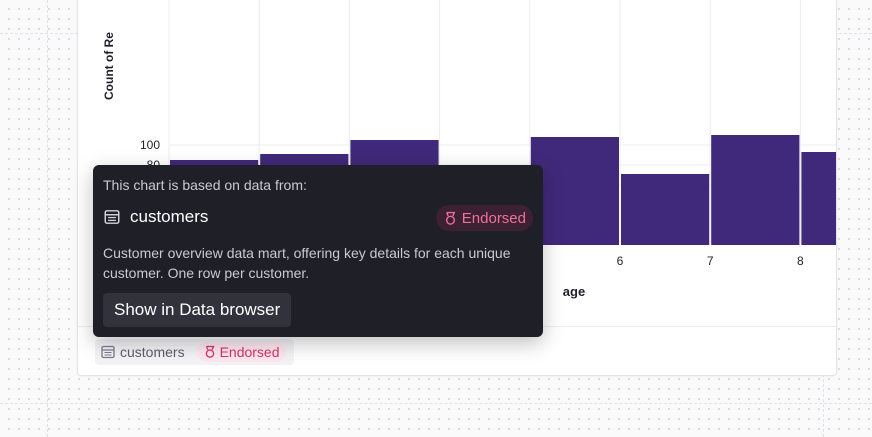  What do you see at coordinates (205, 185) in the screenshot?
I see `tooltip-hint: This chart is based on data from:` at bounding box center [205, 185].